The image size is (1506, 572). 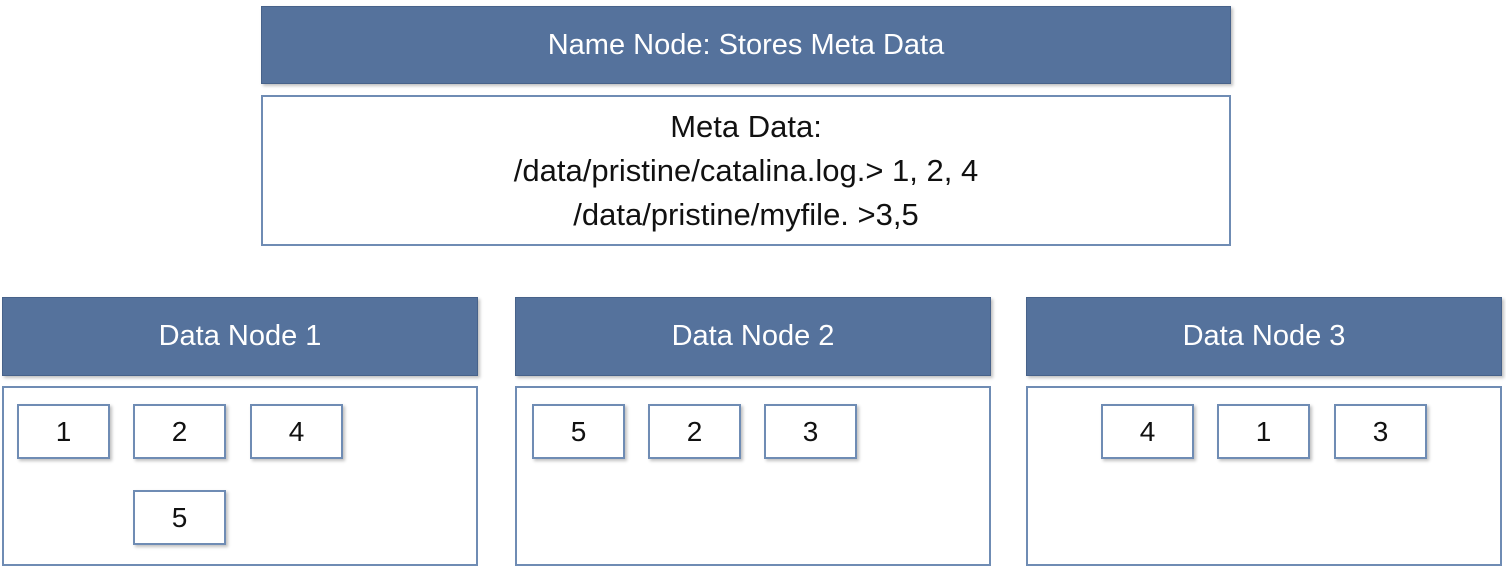 I want to click on meta-data-line: /data/pristine/catalina.log.> 1, 2, 4, so click(x=746, y=170).